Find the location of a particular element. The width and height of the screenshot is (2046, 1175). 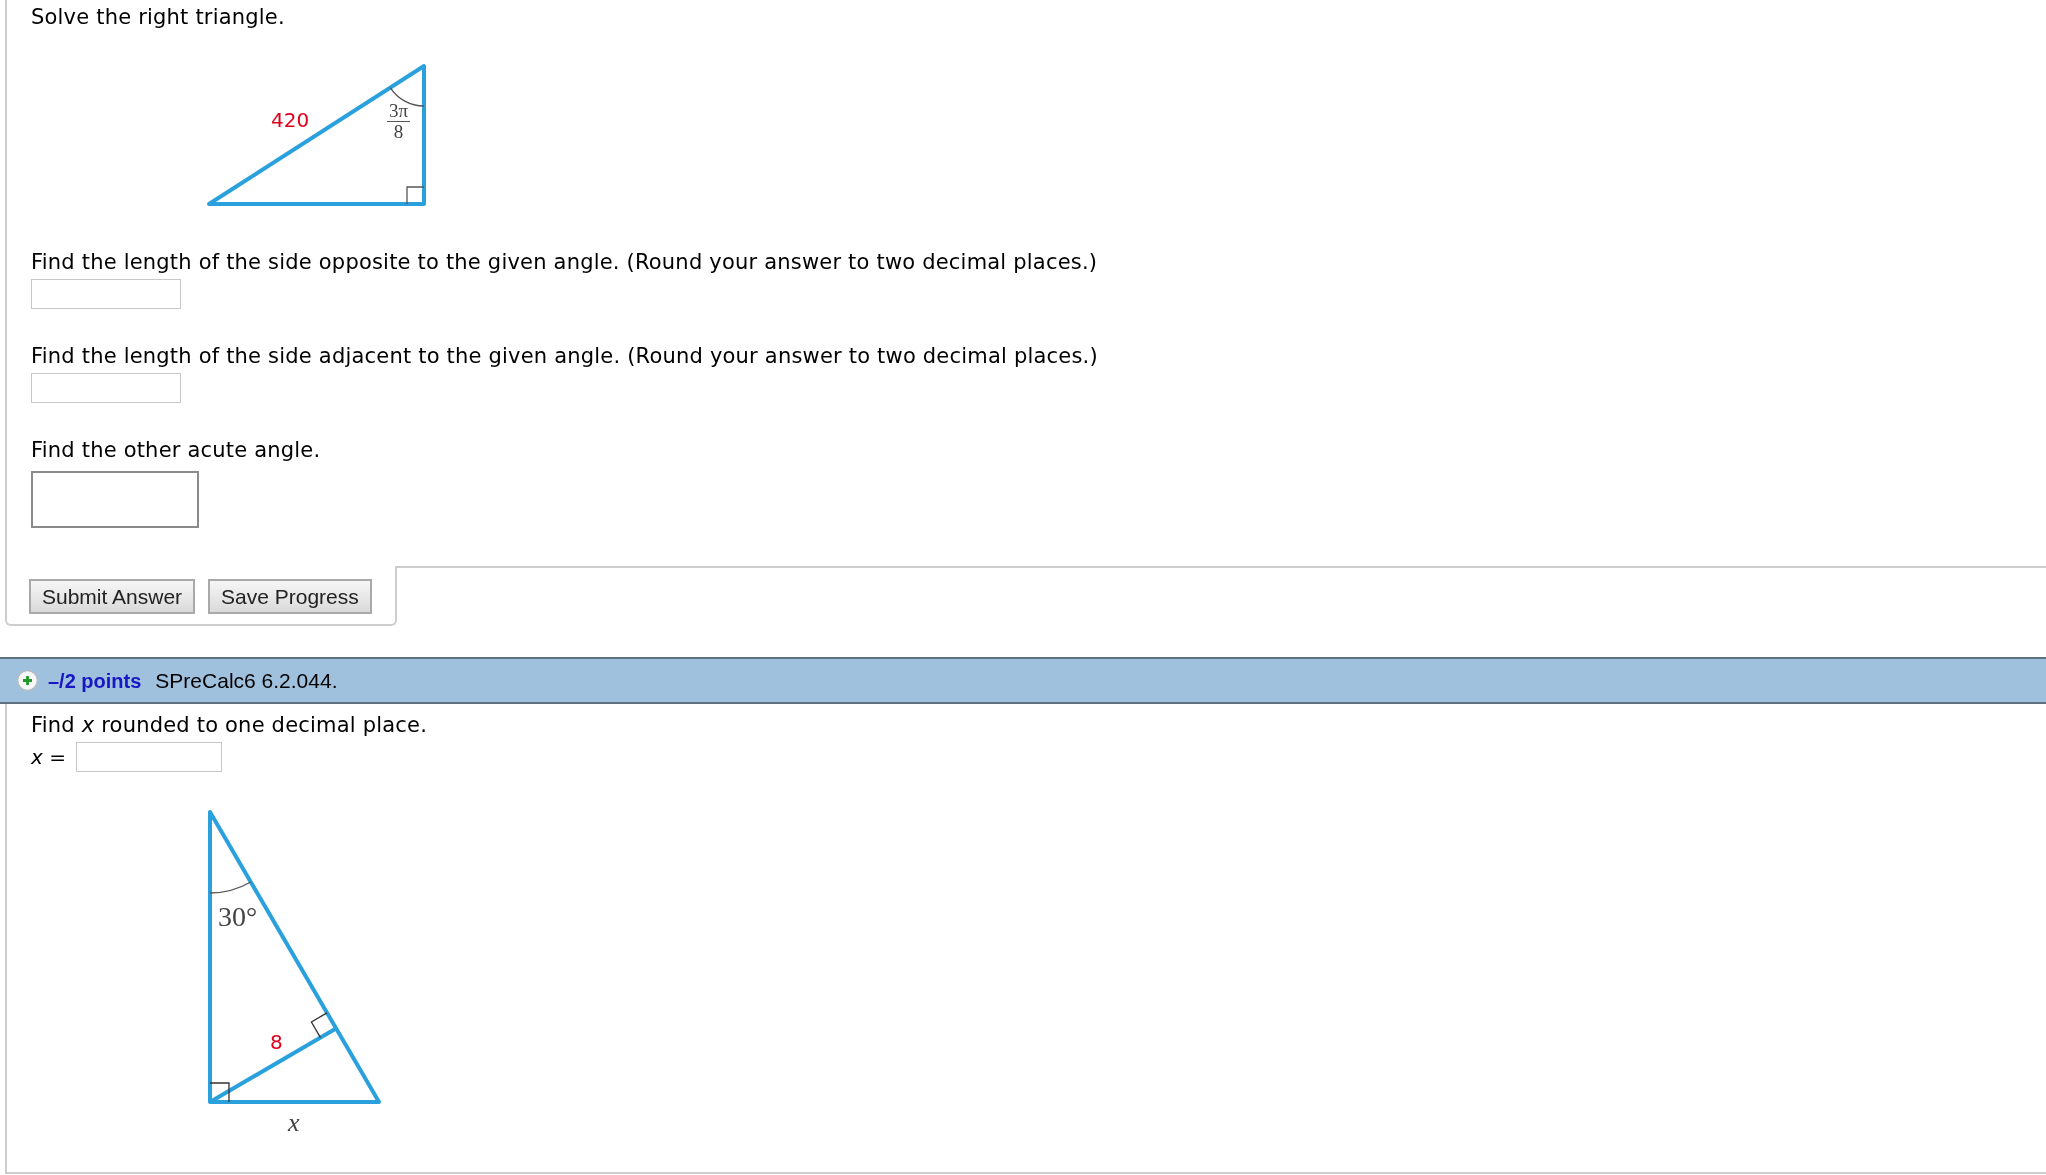

question-prompt: Find the other acute angle. is located at coordinates (176, 450).